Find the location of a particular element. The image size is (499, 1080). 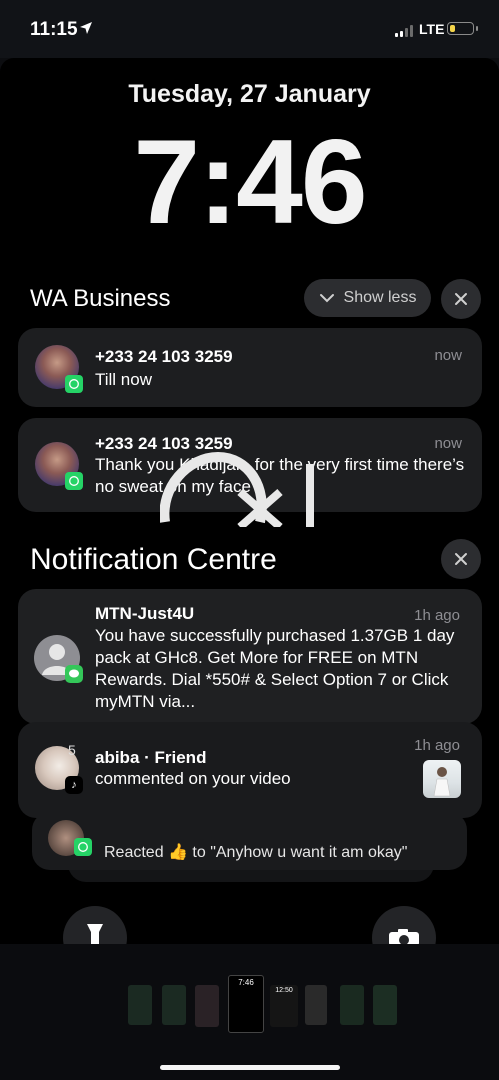

notification-sender: abiba · Friend is located at coordinates (151, 757).